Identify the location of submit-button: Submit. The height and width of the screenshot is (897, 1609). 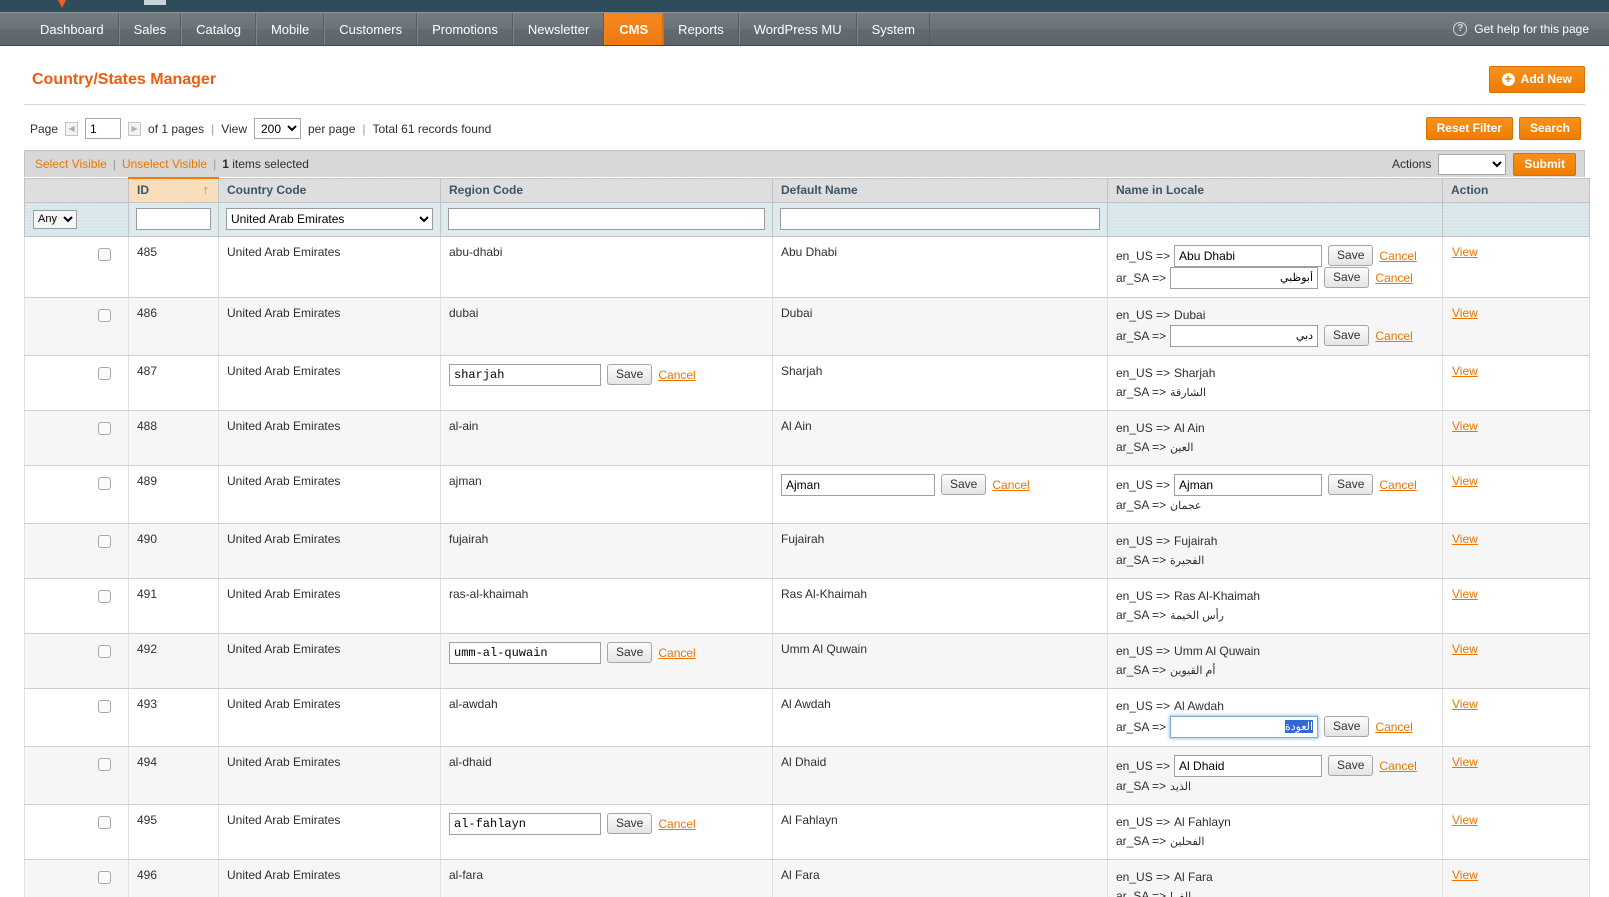
(1544, 164).